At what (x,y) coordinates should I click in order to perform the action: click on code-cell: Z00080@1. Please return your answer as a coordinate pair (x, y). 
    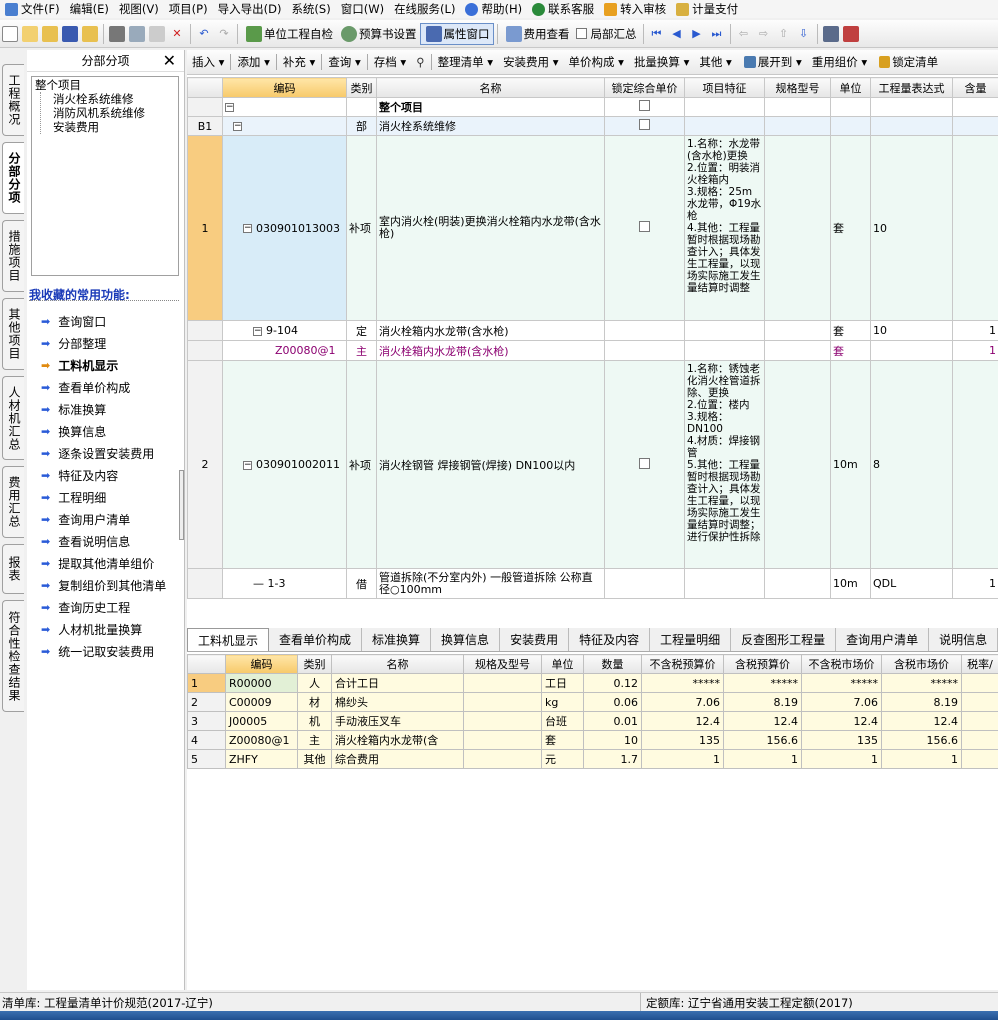
    Looking at the image, I should click on (261, 740).